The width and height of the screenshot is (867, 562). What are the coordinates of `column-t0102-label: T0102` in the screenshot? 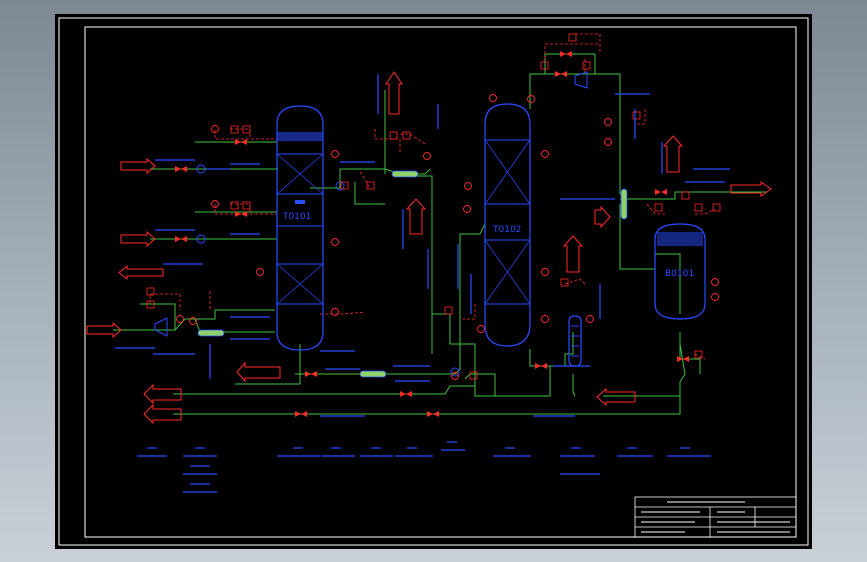 It's located at (506, 230).